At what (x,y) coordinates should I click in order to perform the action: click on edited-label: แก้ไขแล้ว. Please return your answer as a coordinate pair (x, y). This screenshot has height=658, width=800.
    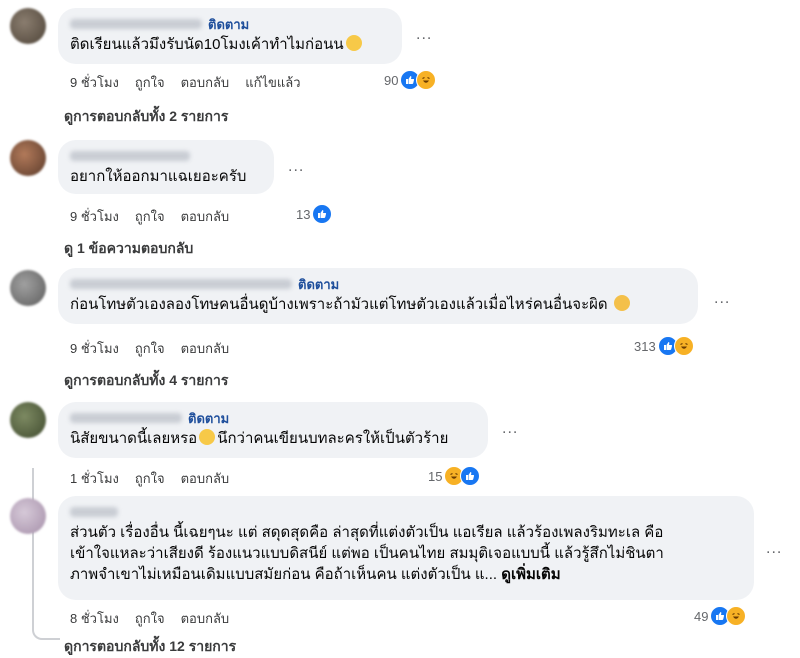
    Looking at the image, I should click on (273, 82).